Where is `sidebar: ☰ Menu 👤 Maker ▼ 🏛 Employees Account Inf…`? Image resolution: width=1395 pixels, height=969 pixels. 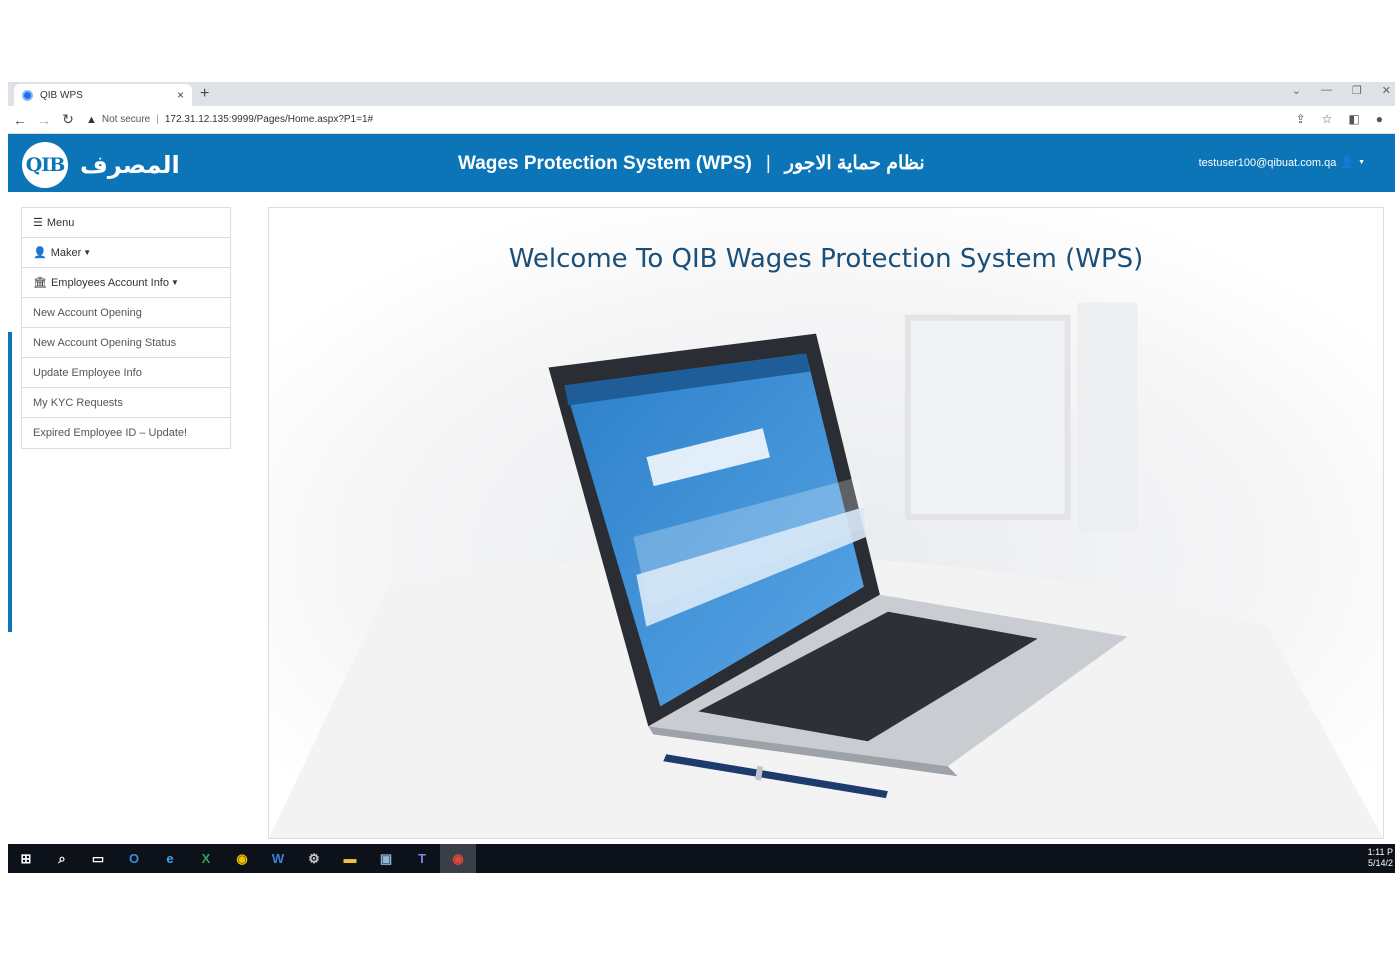
sidebar: ☰ Menu 👤 Maker ▼ 🏛 Employees Account Inf… is located at coordinates (126, 328).